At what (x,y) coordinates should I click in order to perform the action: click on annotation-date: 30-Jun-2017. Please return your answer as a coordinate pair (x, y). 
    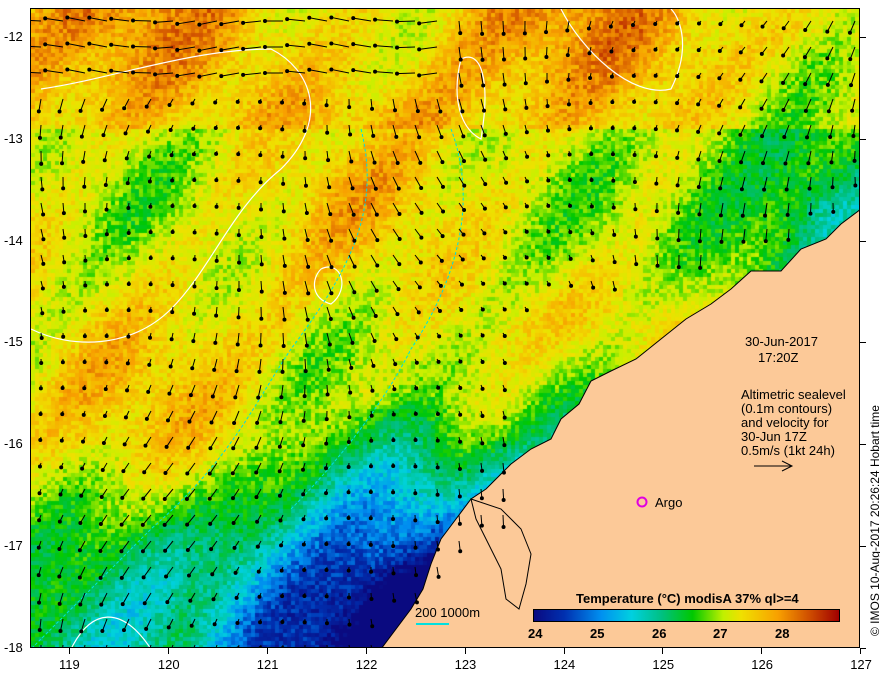
    Looking at the image, I should click on (781, 341).